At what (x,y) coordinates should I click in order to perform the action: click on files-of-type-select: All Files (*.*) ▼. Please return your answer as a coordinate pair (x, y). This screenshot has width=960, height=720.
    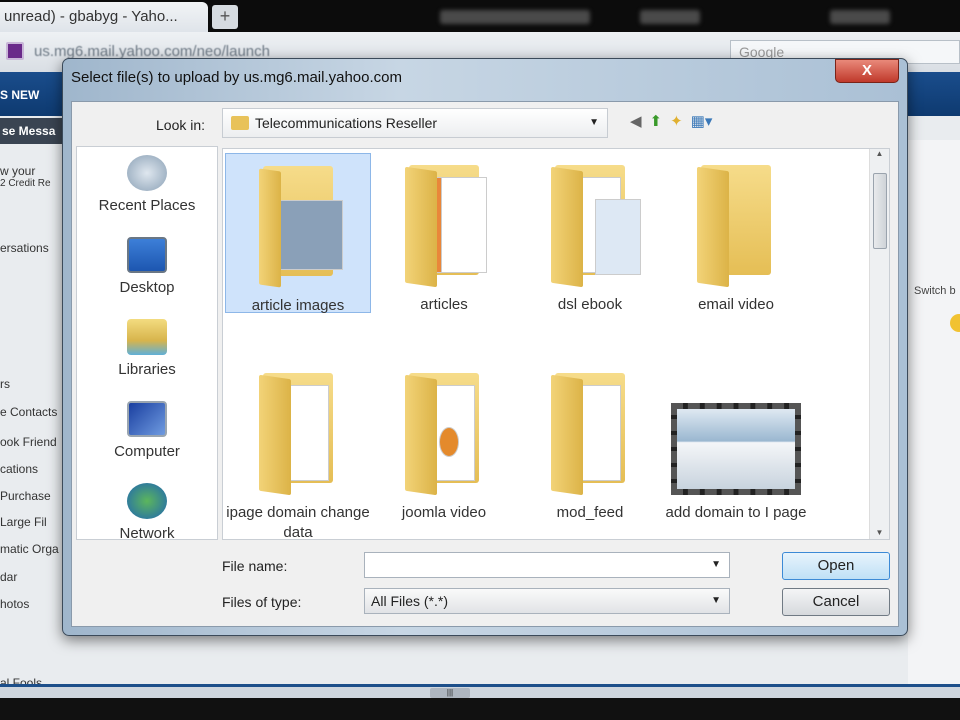
    Looking at the image, I should click on (547, 601).